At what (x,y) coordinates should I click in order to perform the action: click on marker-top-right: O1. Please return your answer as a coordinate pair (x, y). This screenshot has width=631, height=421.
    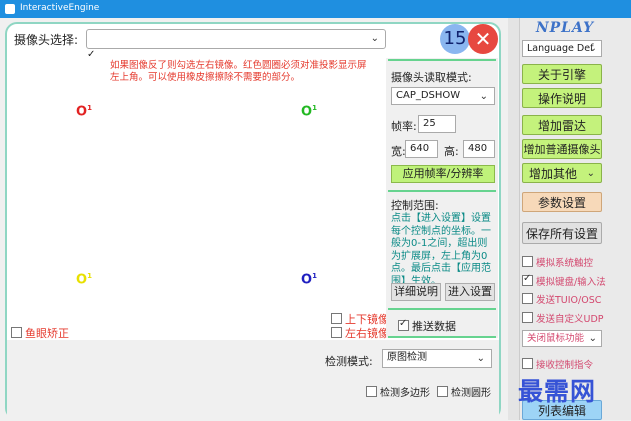
    Looking at the image, I should click on (309, 111).